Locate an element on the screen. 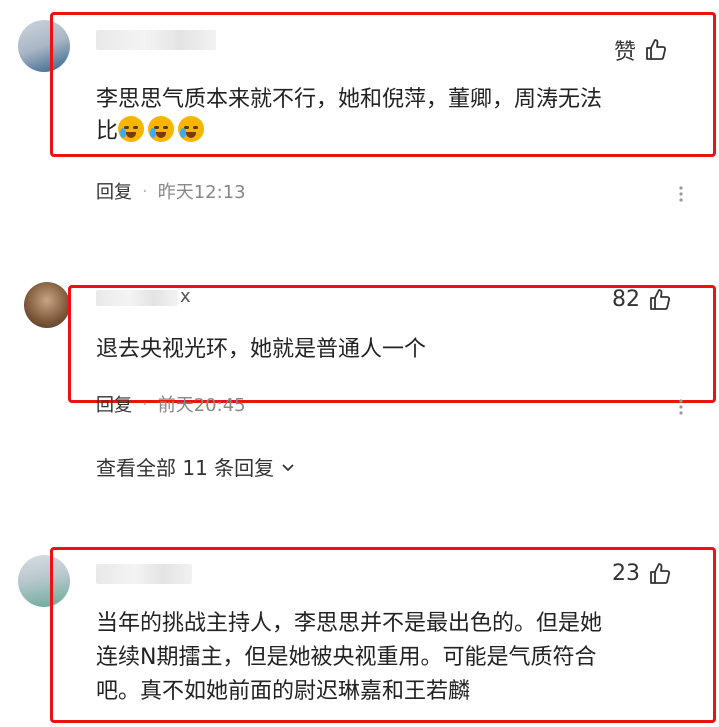 The image size is (719, 727). timestamp: 昨天12:13 is located at coordinates (201, 192).